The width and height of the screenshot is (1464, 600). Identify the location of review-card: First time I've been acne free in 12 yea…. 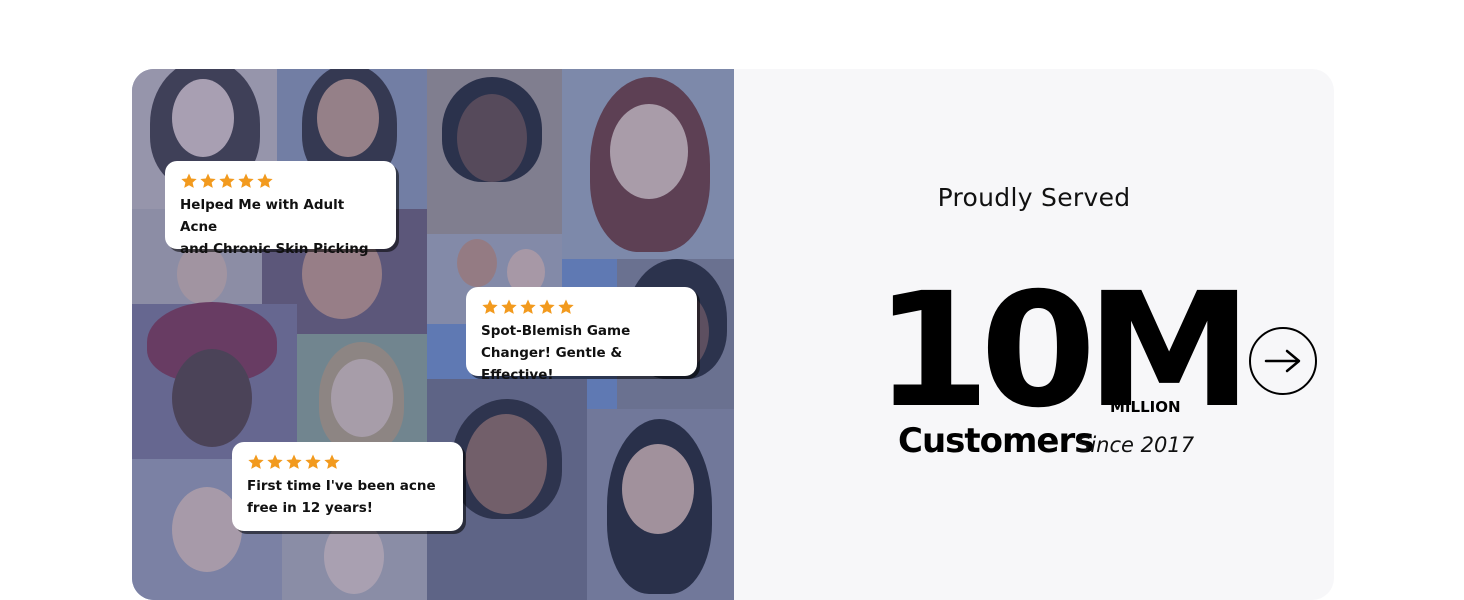
(347, 486).